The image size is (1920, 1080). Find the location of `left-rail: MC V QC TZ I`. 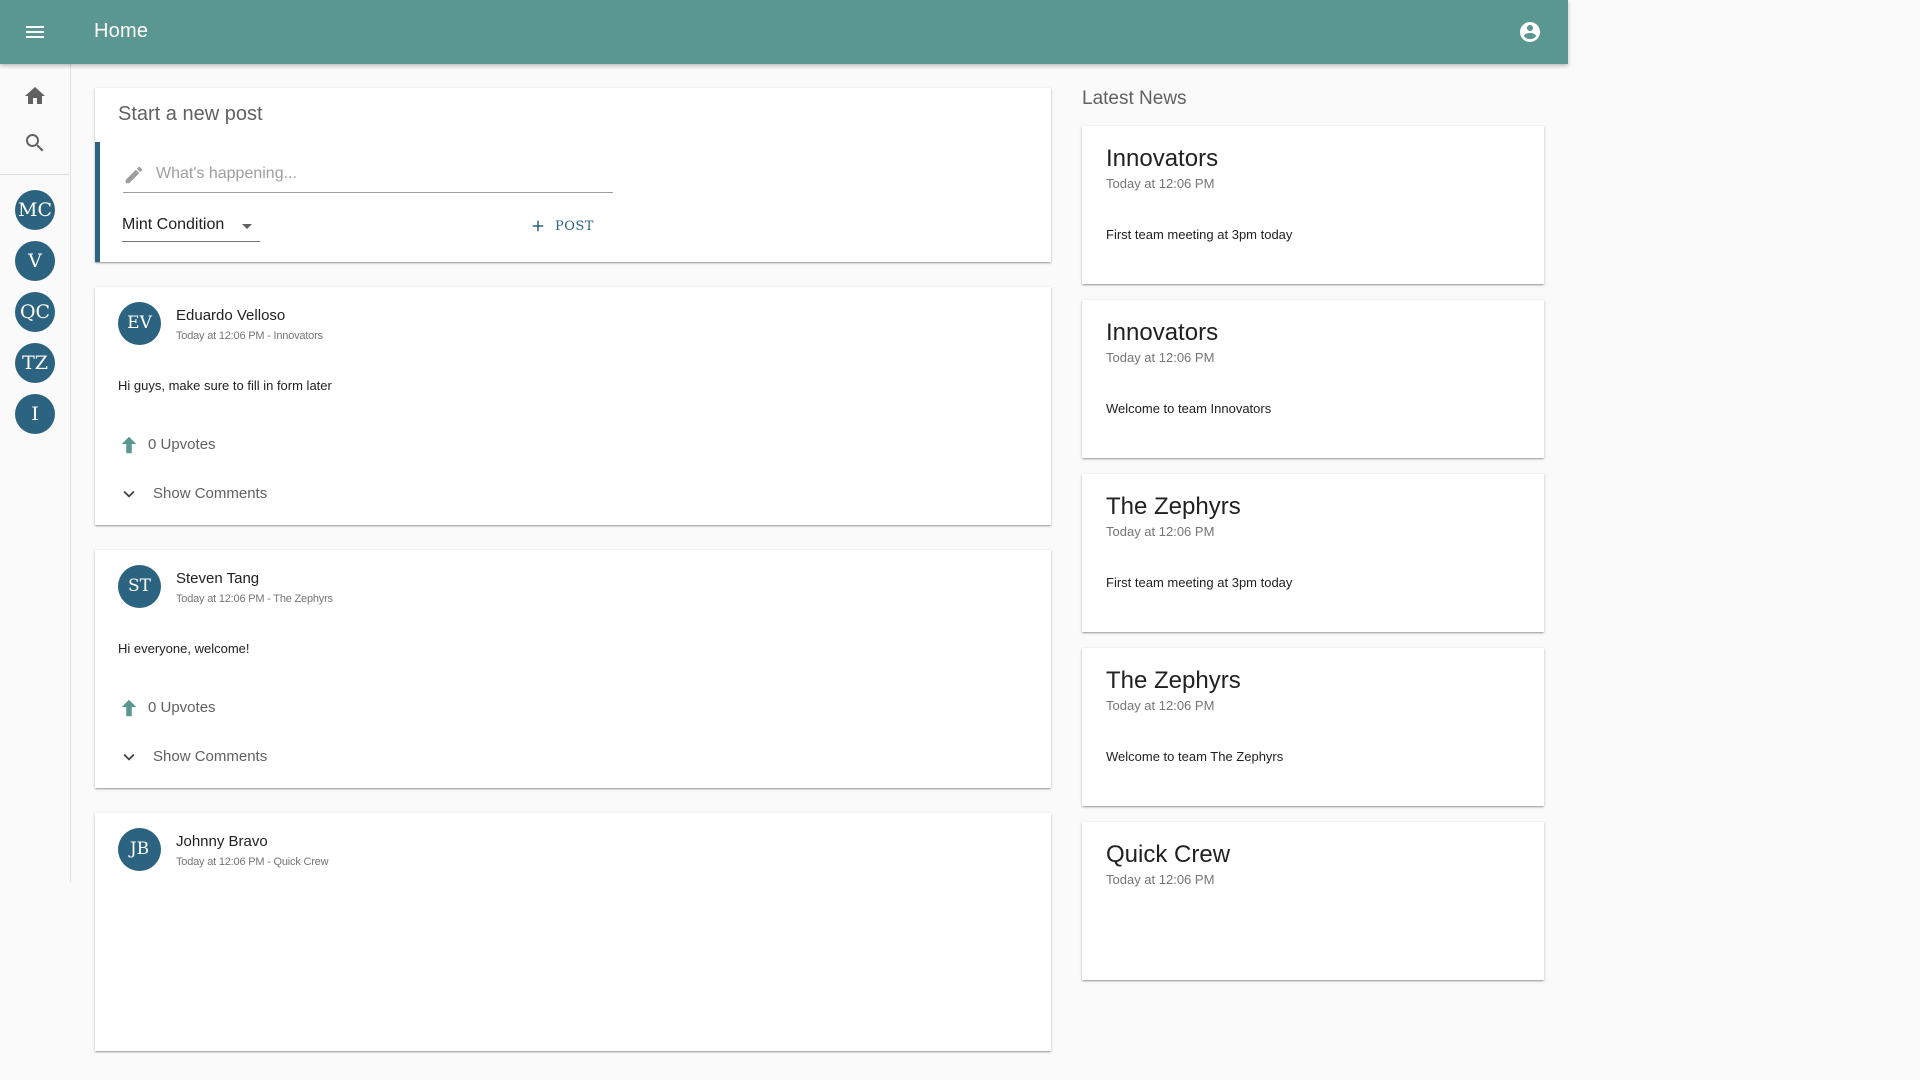

left-rail: MC V QC TZ I is located at coordinates (35, 473).